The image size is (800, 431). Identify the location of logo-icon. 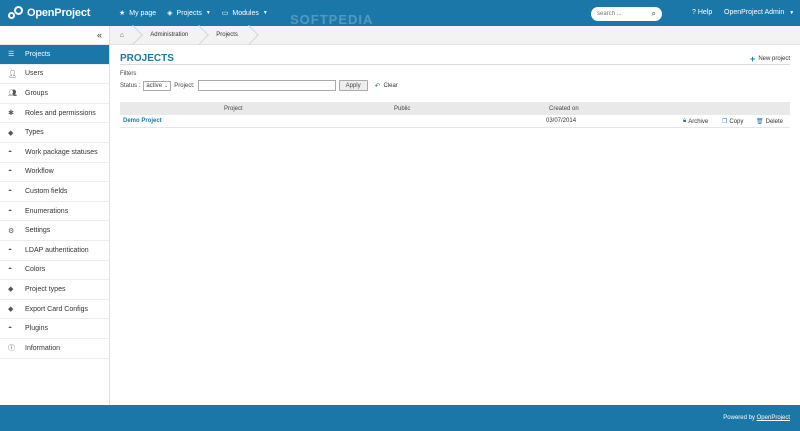
(16, 13).